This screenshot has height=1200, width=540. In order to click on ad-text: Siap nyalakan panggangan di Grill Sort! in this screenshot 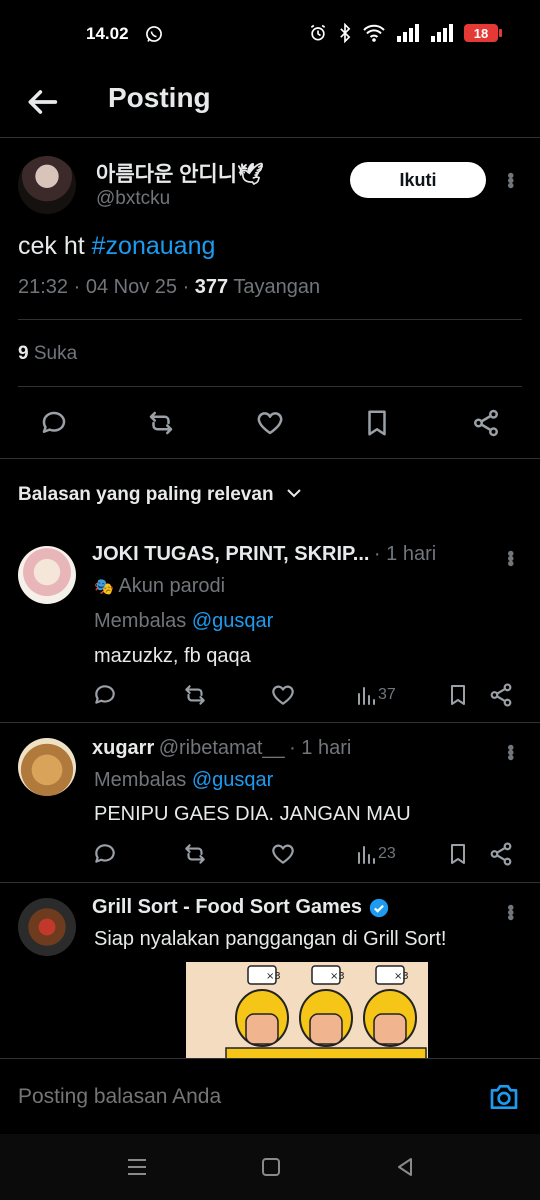, I will do `click(270, 939)`.